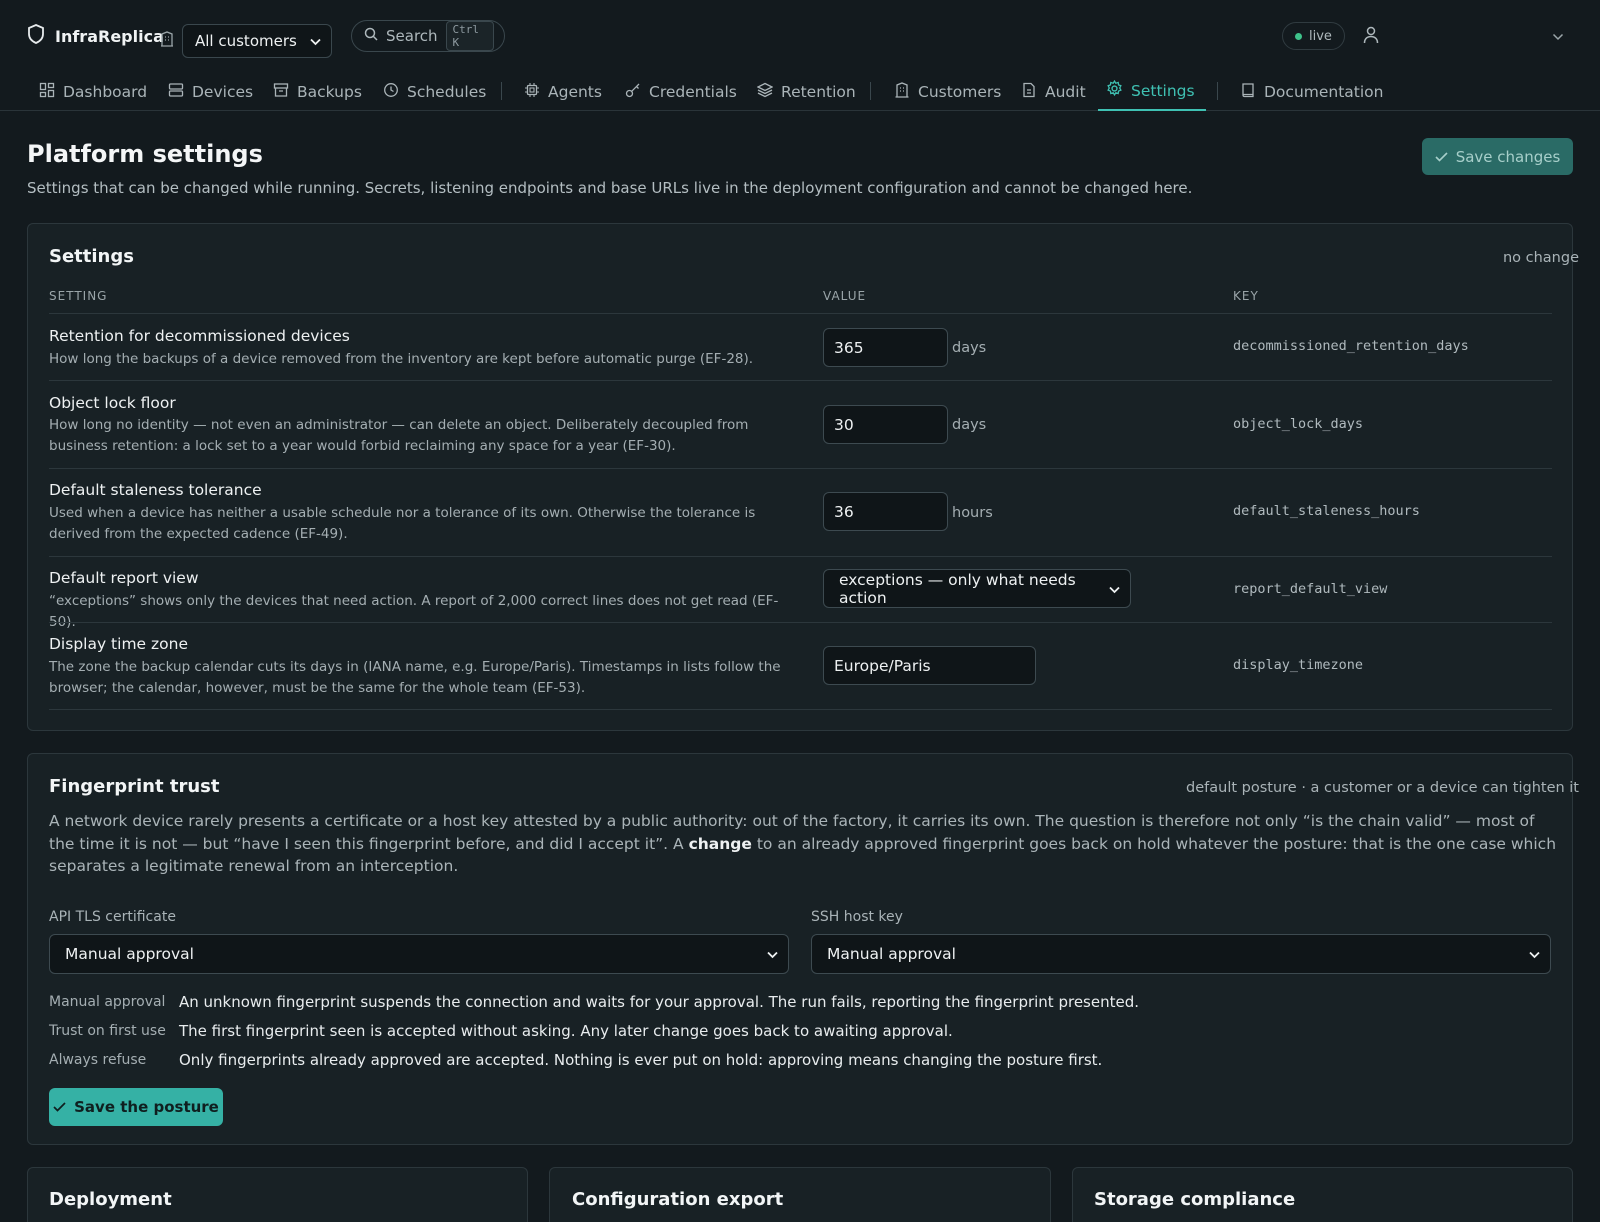  I want to click on save-posture-label: Save the posture, so click(146, 1107).